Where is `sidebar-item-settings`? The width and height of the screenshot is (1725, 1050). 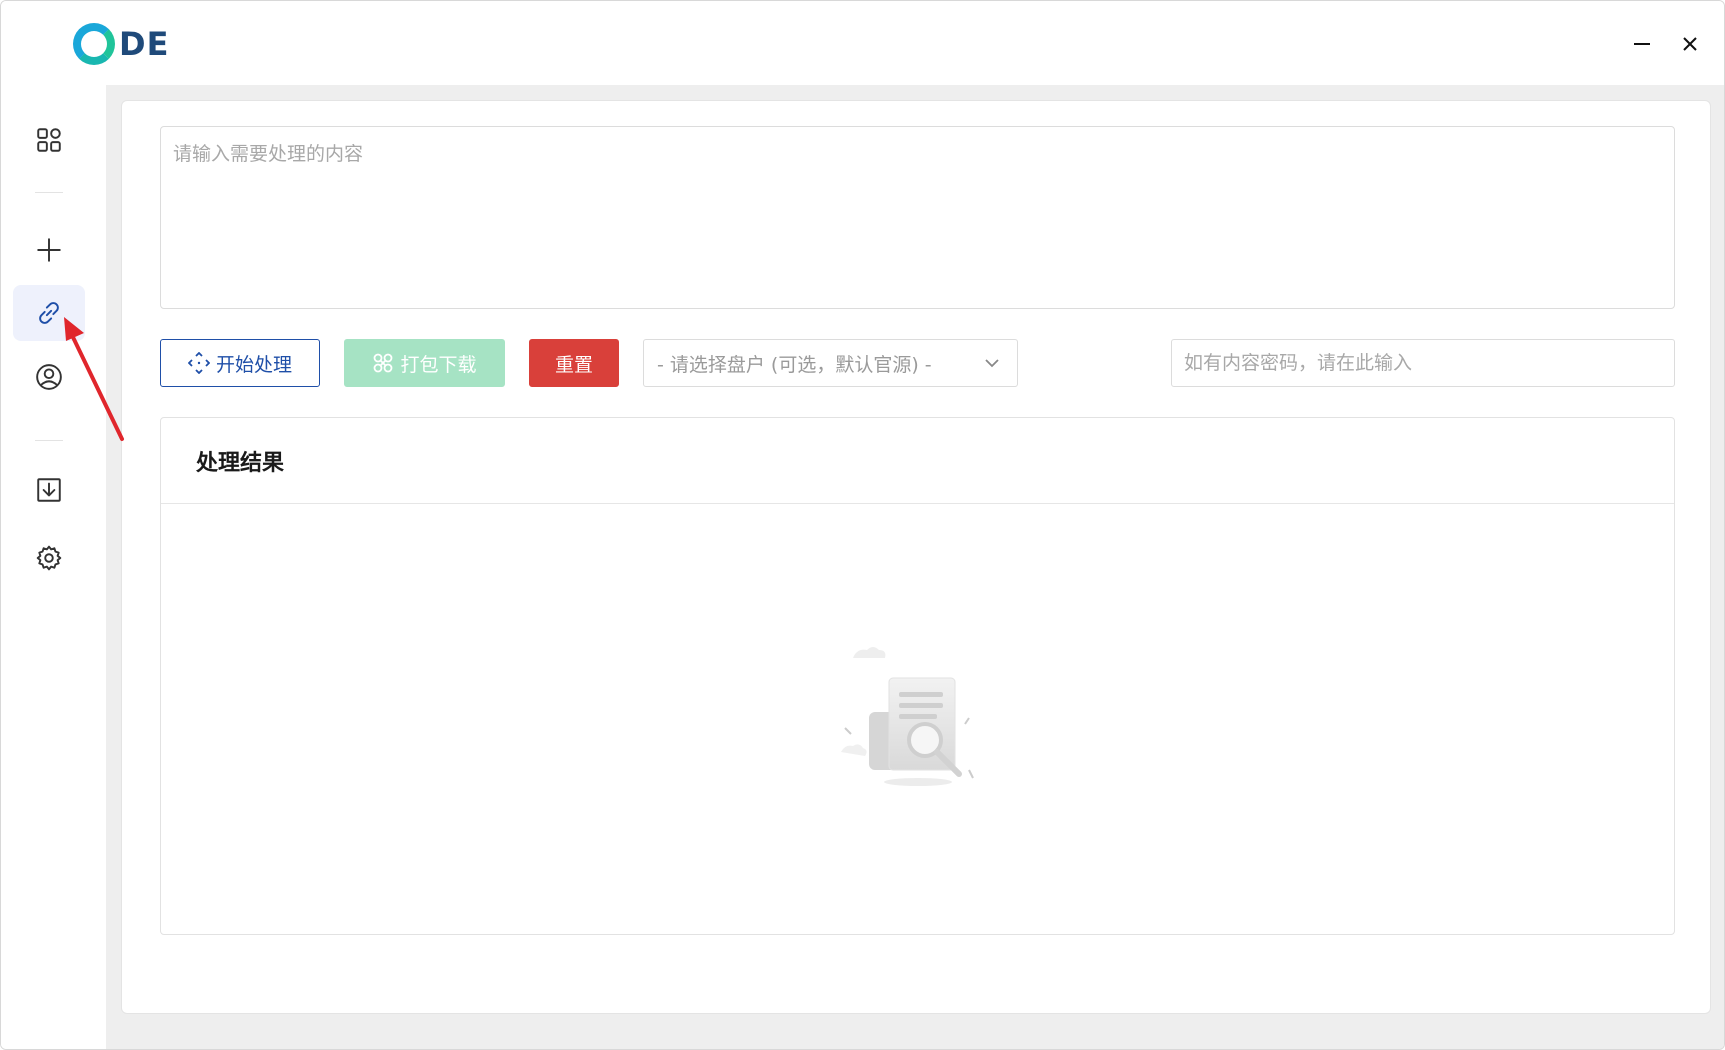 sidebar-item-settings is located at coordinates (49, 558).